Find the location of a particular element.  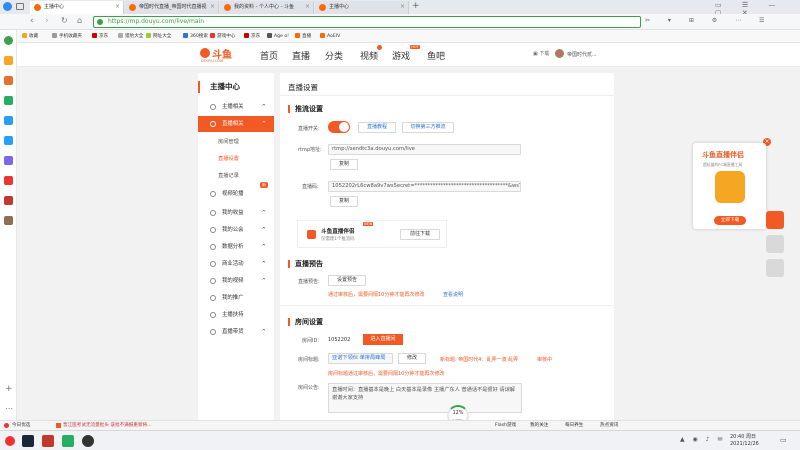

room-id-label: 房间ID: is located at coordinates (311, 341).